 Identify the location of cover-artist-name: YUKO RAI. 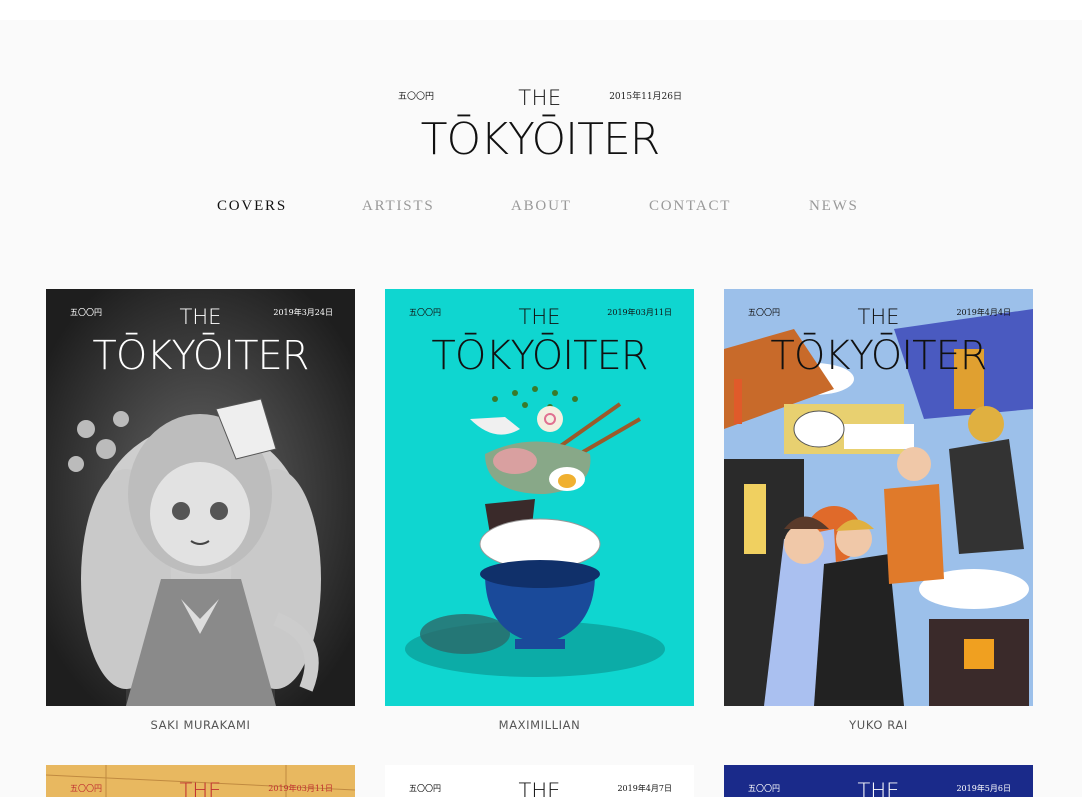
(878, 725).